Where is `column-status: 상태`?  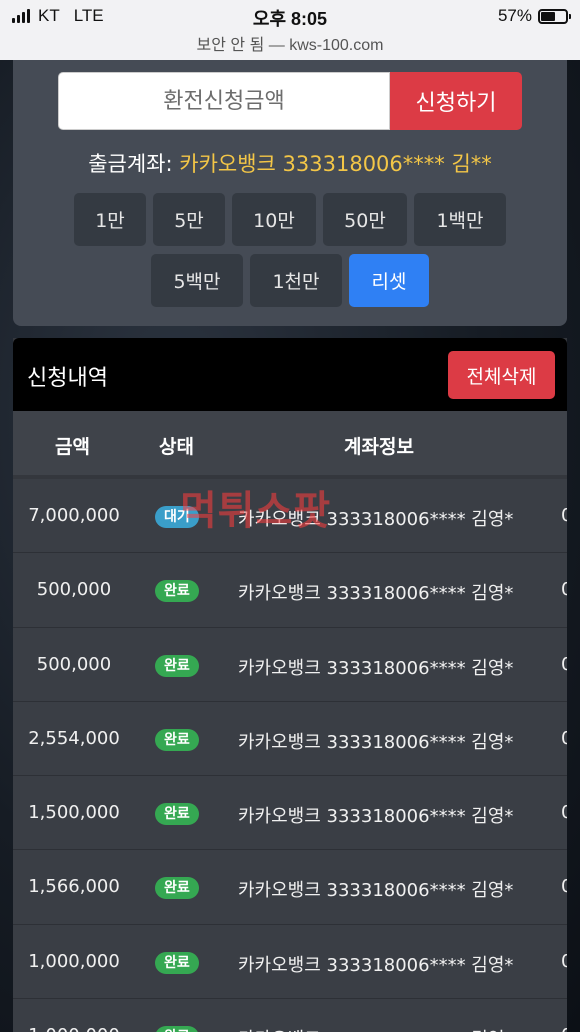
column-status: 상태 is located at coordinates (176, 447).